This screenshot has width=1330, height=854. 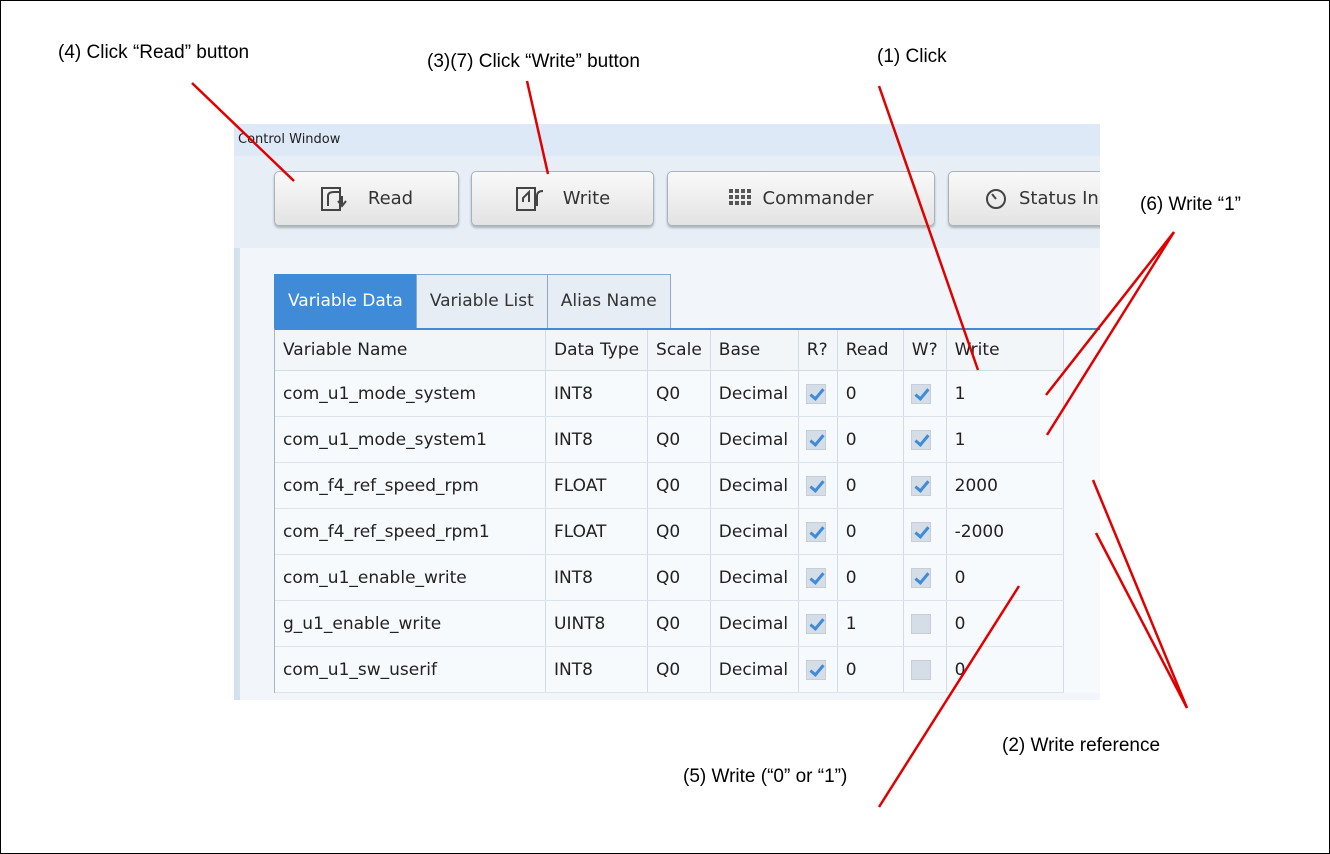 What do you see at coordinates (1005, 531) in the screenshot?
I see `cell-write-value: -2000` at bounding box center [1005, 531].